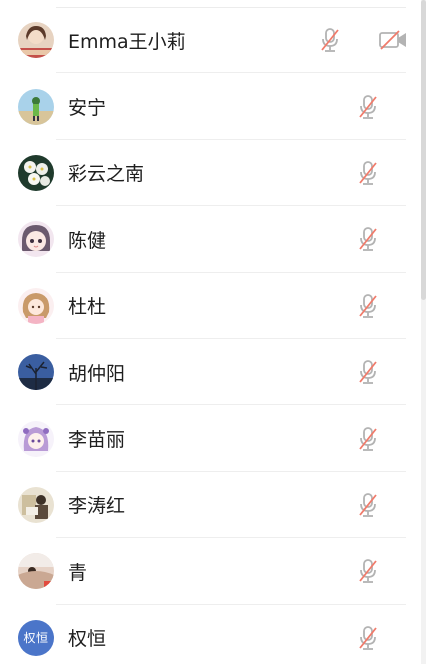  What do you see at coordinates (127, 41) in the screenshot?
I see `participant-name: Emma王小莉` at bounding box center [127, 41].